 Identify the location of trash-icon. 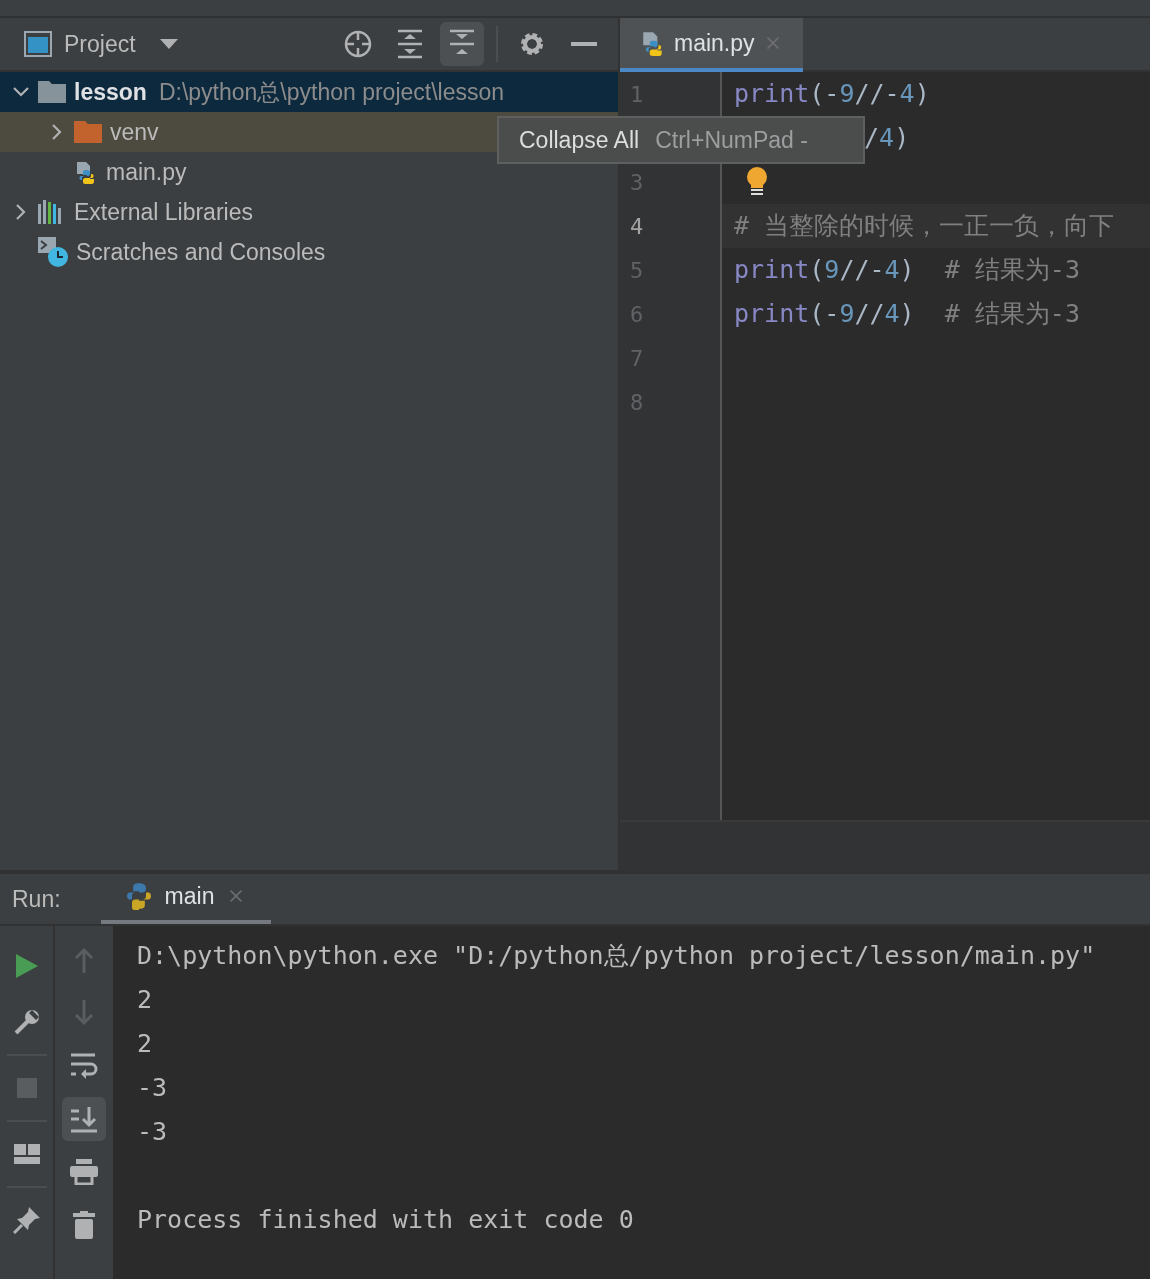
(84, 1225).